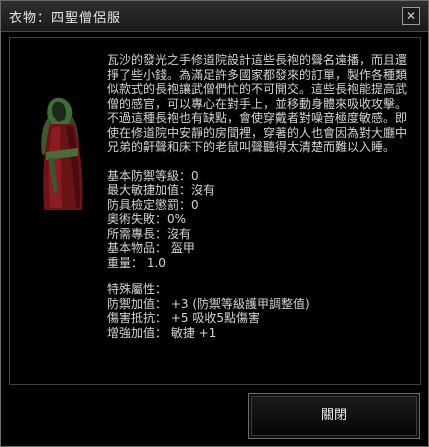  What do you see at coordinates (334, 416) in the screenshot?
I see `close-button: 關閉` at bounding box center [334, 416].